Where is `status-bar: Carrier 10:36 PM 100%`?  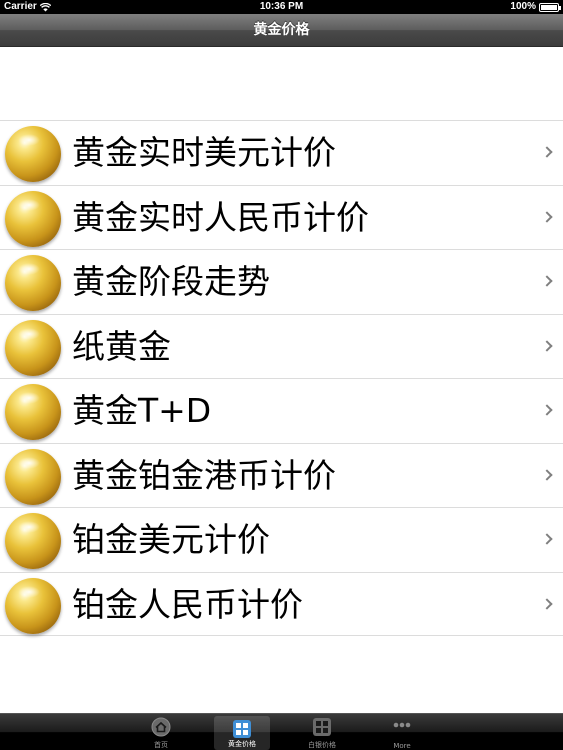
status-bar: Carrier 10:36 PM 100% is located at coordinates (281, 7).